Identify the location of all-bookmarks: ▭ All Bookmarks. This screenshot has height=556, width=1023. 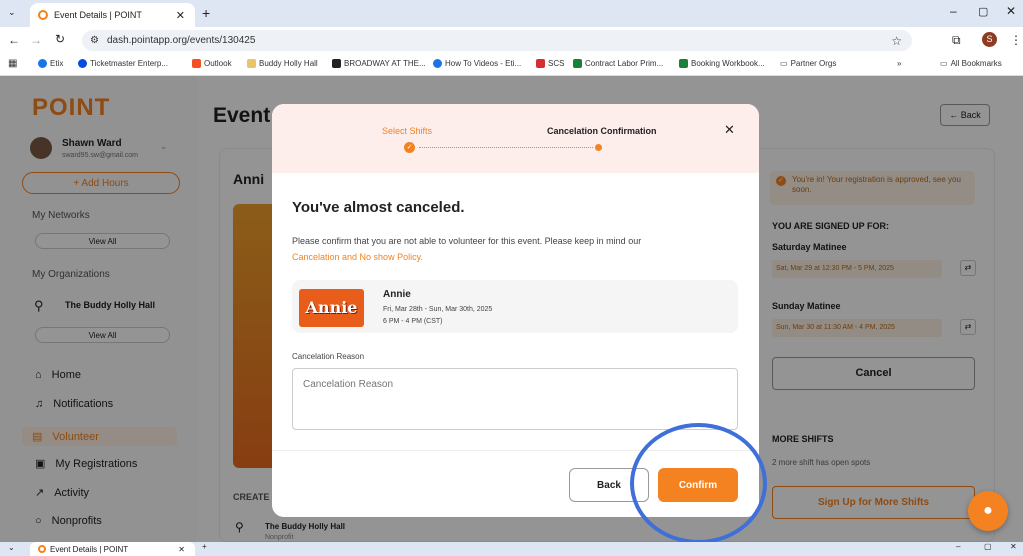
(971, 63).